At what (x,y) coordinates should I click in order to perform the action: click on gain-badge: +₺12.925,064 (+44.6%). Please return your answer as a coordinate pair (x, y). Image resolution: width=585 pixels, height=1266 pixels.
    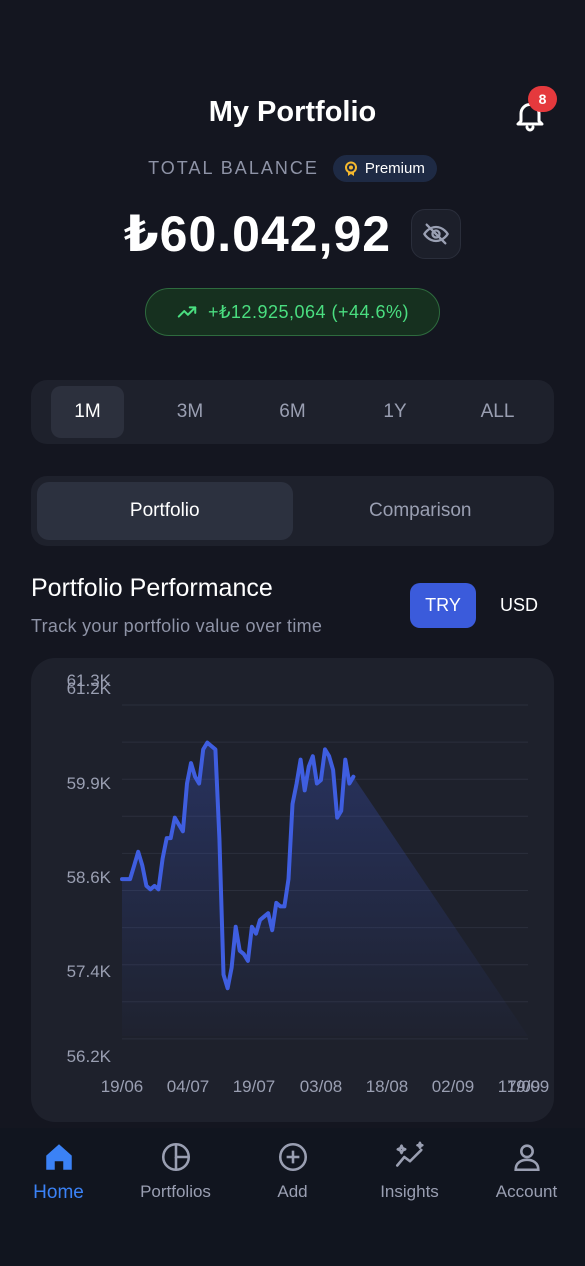
    Looking at the image, I should click on (292, 312).